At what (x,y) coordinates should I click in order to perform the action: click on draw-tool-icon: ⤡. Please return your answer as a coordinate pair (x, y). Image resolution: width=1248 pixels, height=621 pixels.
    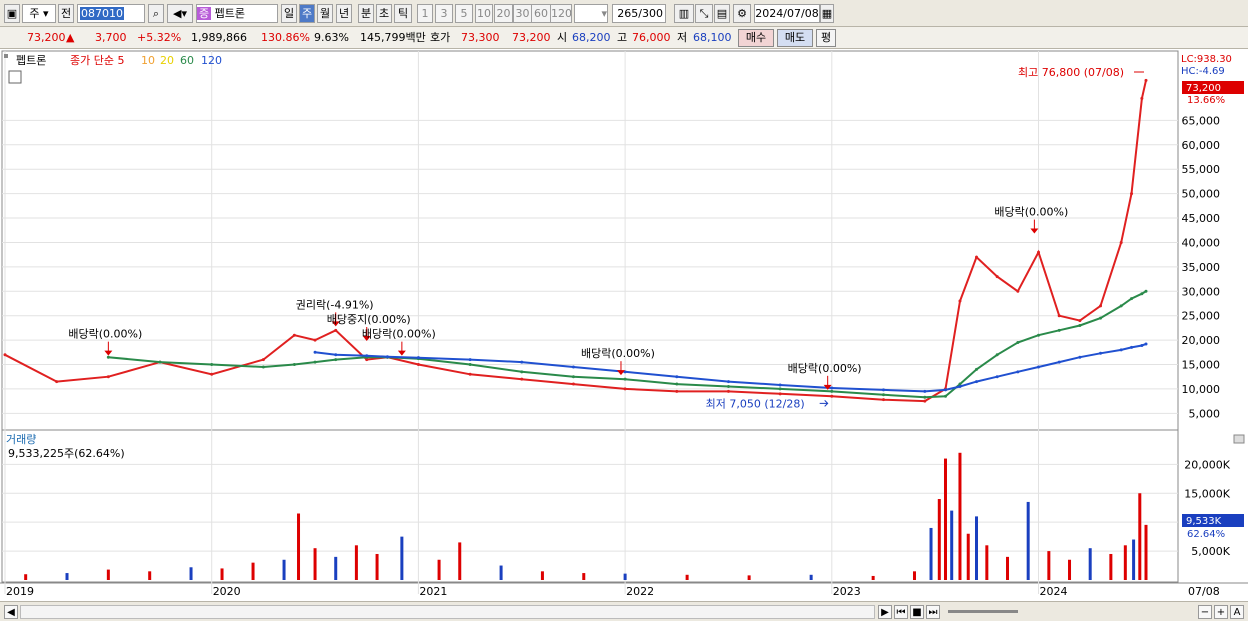
    Looking at the image, I should click on (704, 13).